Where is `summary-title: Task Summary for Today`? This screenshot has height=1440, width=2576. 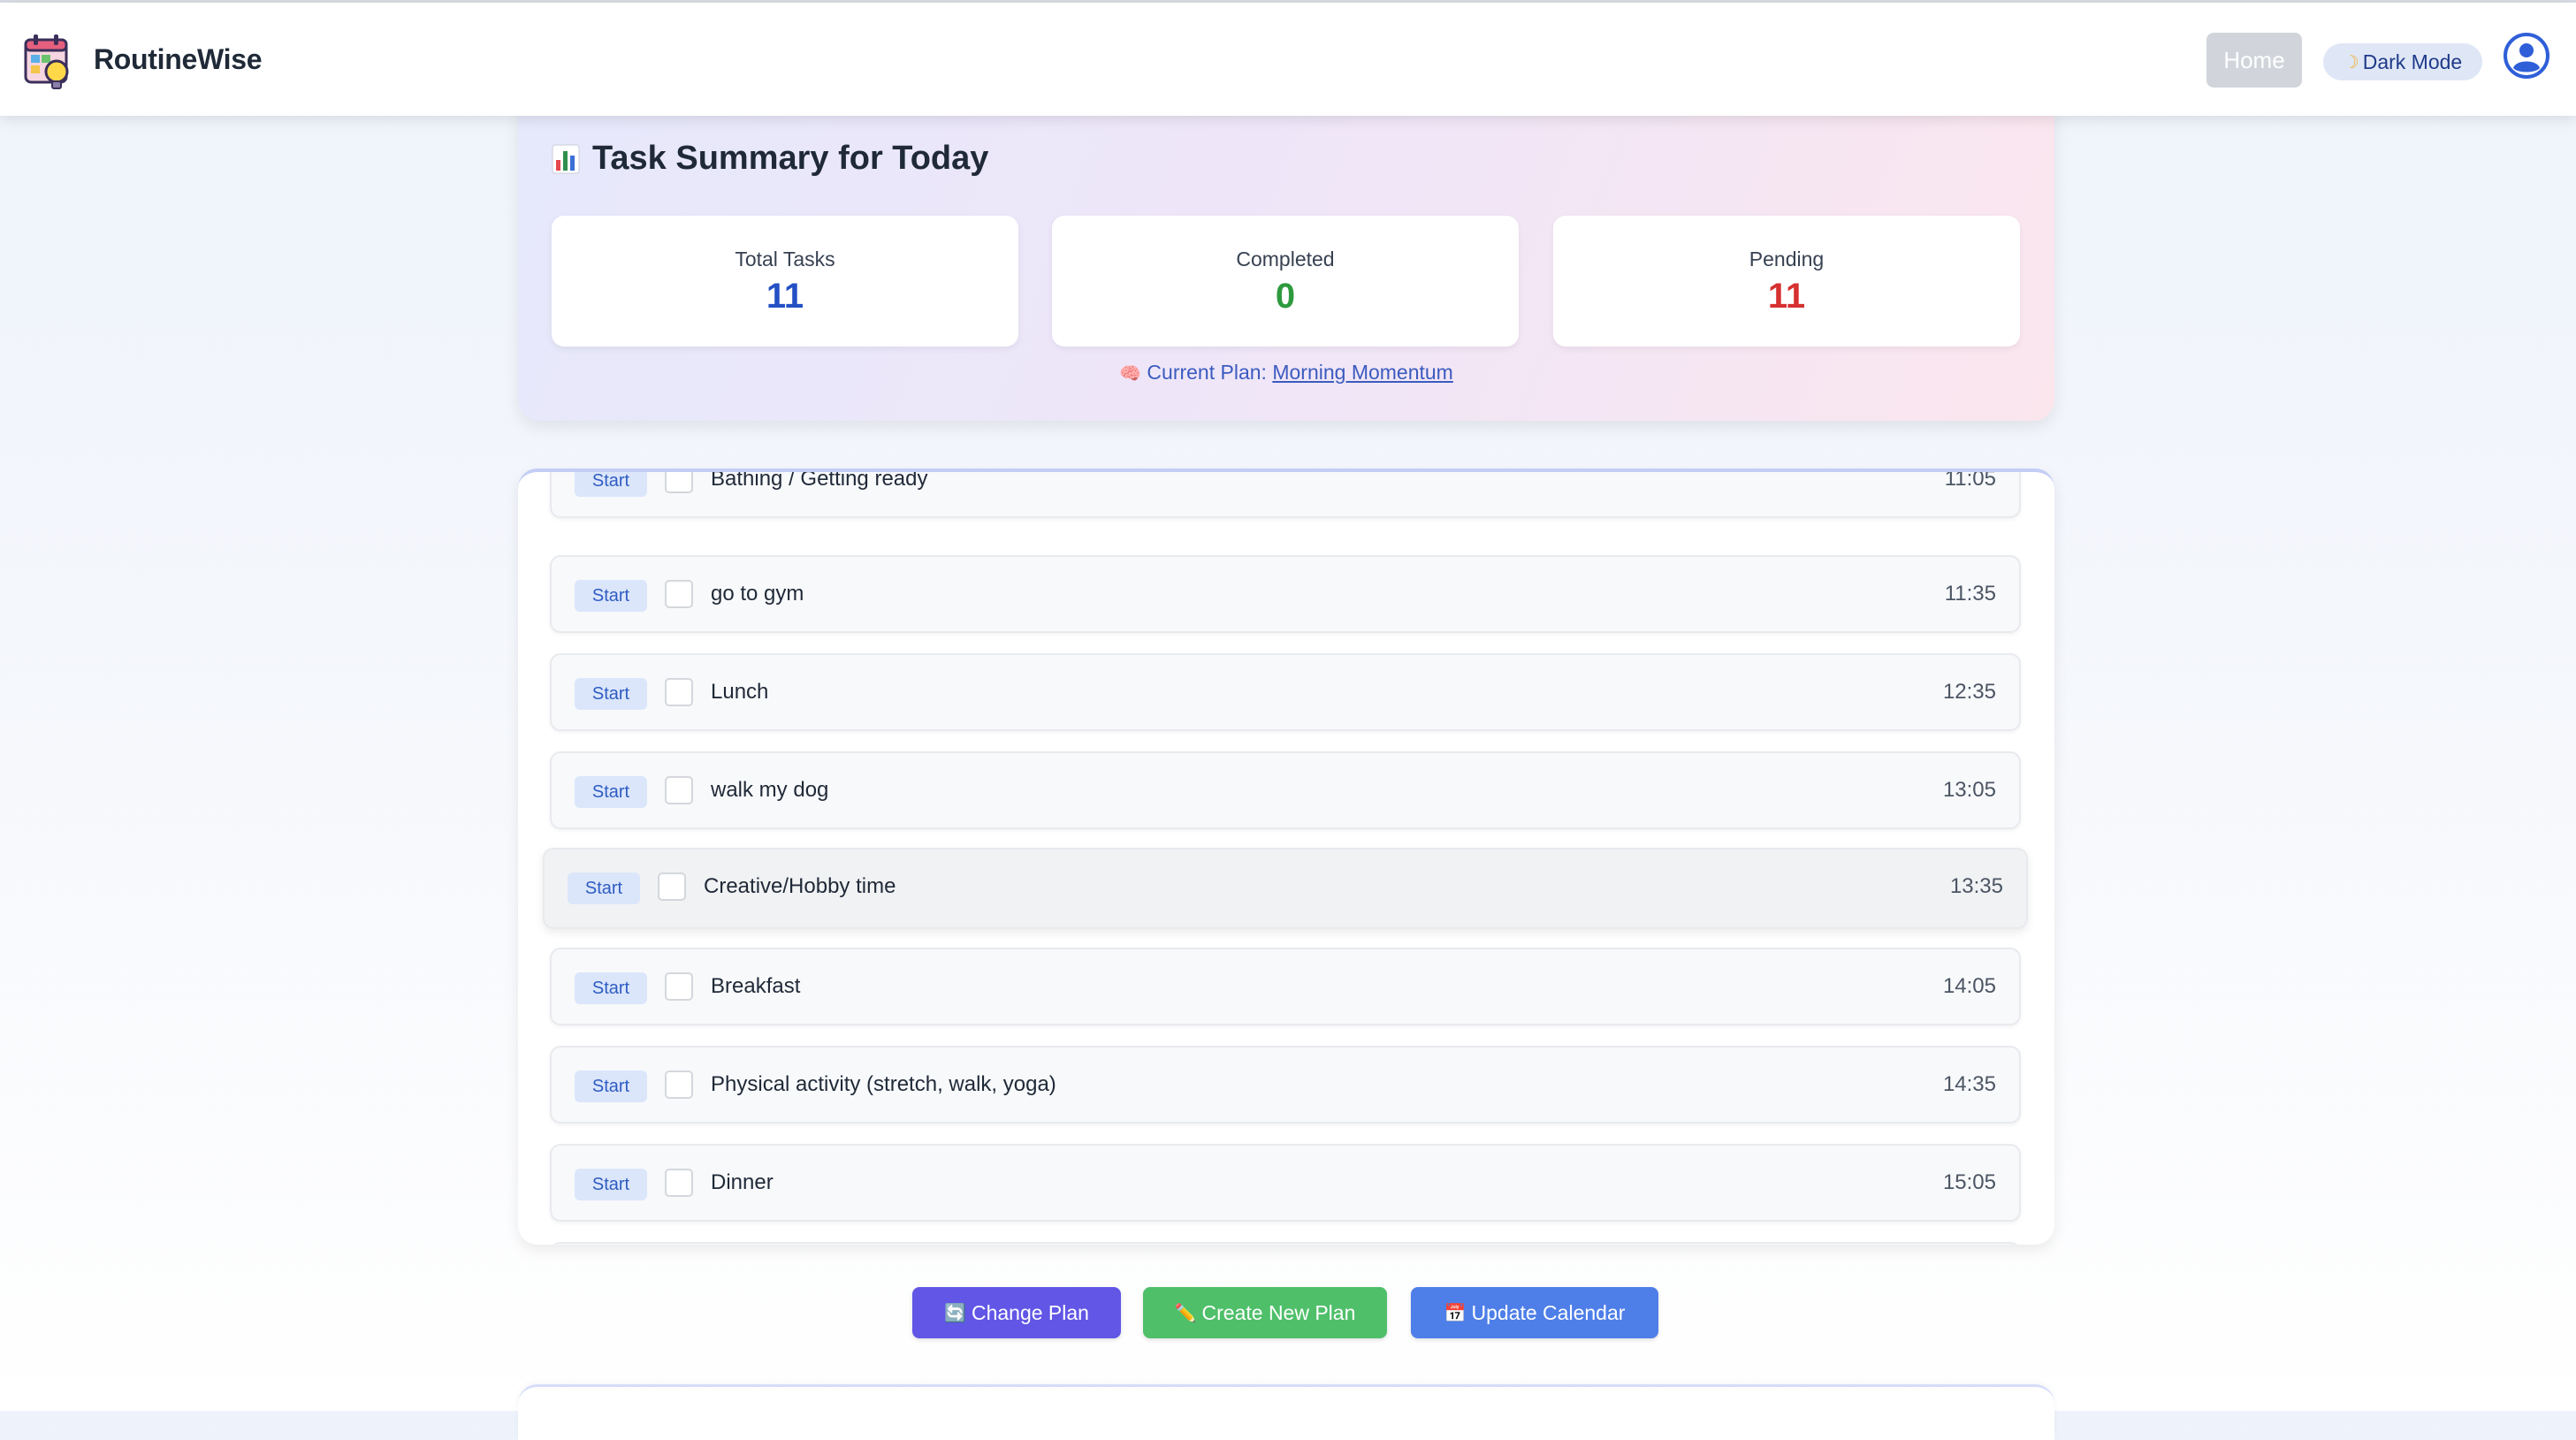
summary-title: Task Summary for Today is located at coordinates (790, 158).